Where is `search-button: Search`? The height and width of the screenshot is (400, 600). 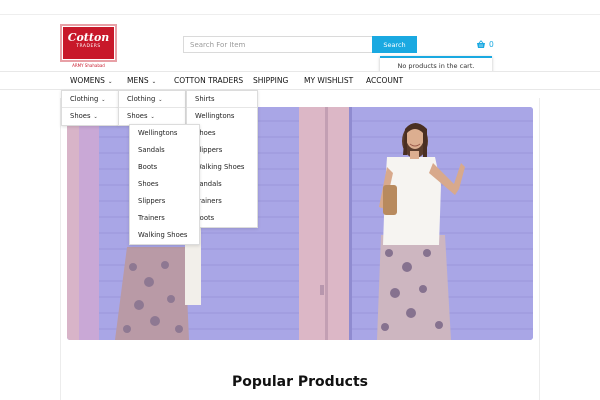 search-button: Search is located at coordinates (394, 44).